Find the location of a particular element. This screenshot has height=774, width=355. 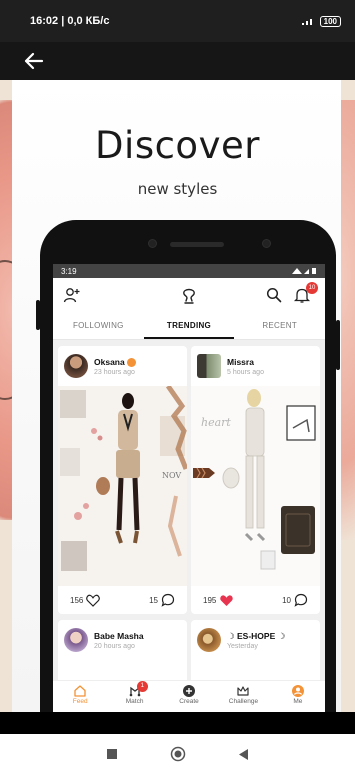

post-username: Oksana is located at coordinates (115, 362).